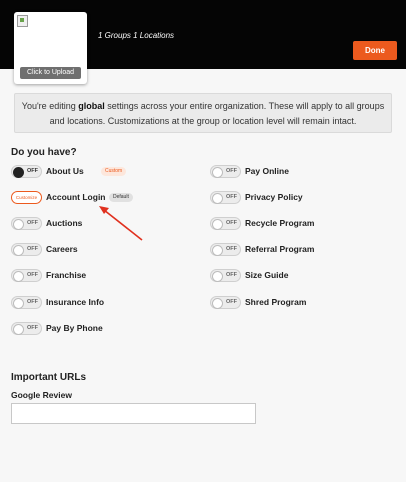 The image size is (406, 482). I want to click on upload-button: Click to Upload, so click(50, 73).